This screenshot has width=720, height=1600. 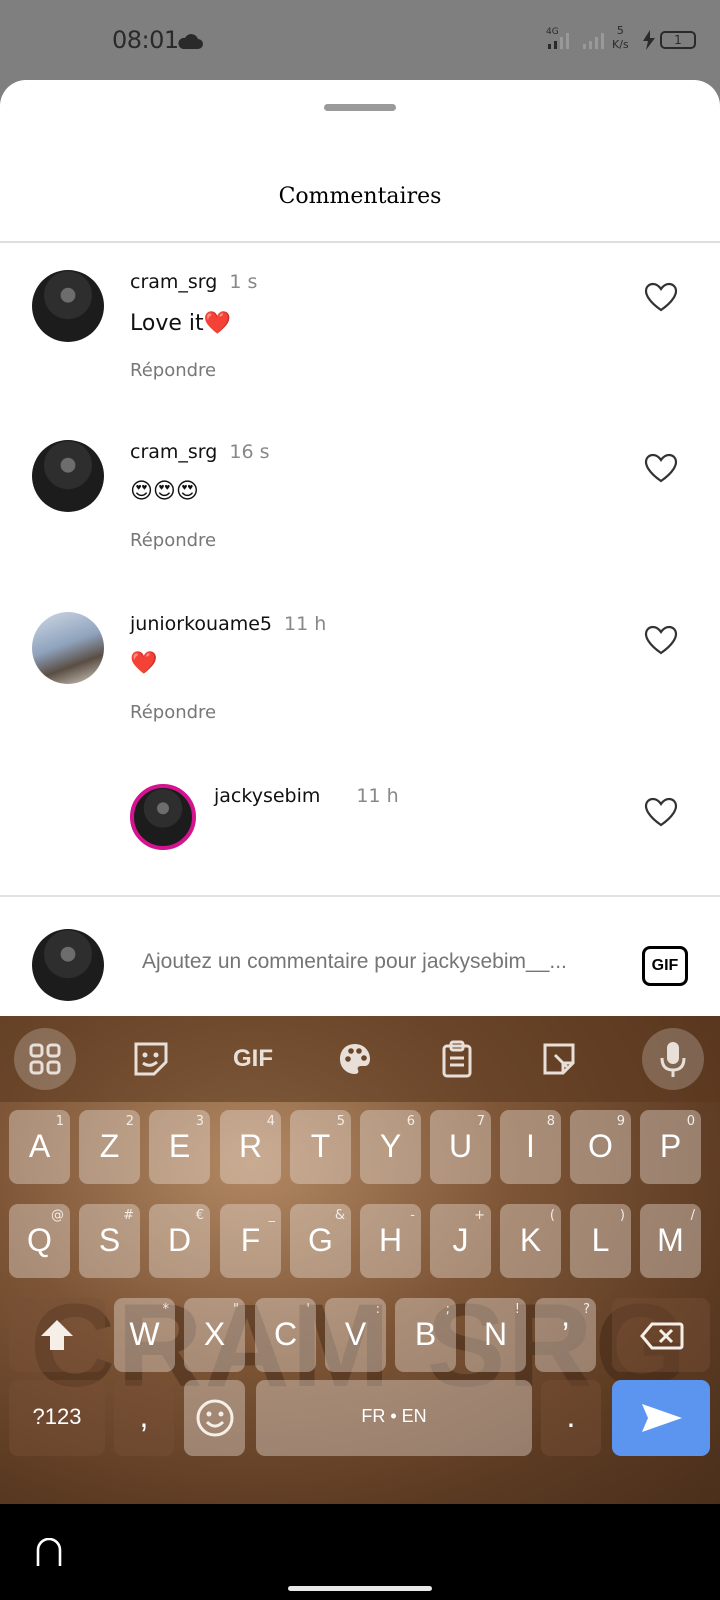 What do you see at coordinates (179, 1241) in the screenshot?
I see `key-d: € D` at bounding box center [179, 1241].